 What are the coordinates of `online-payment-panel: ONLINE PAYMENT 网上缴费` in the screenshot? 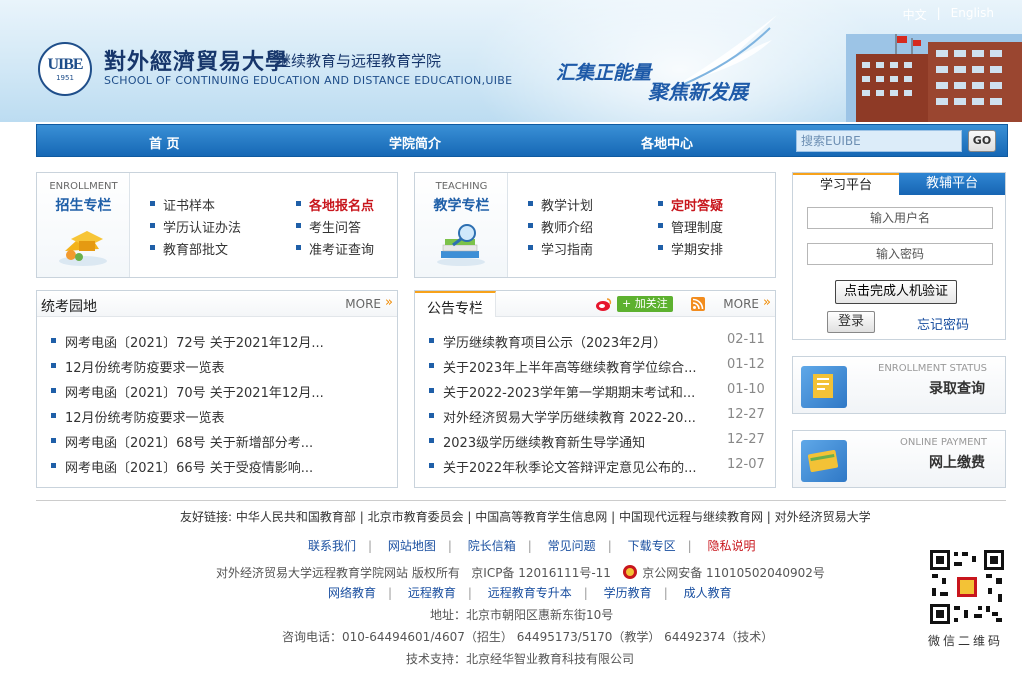 It's located at (899, 459).